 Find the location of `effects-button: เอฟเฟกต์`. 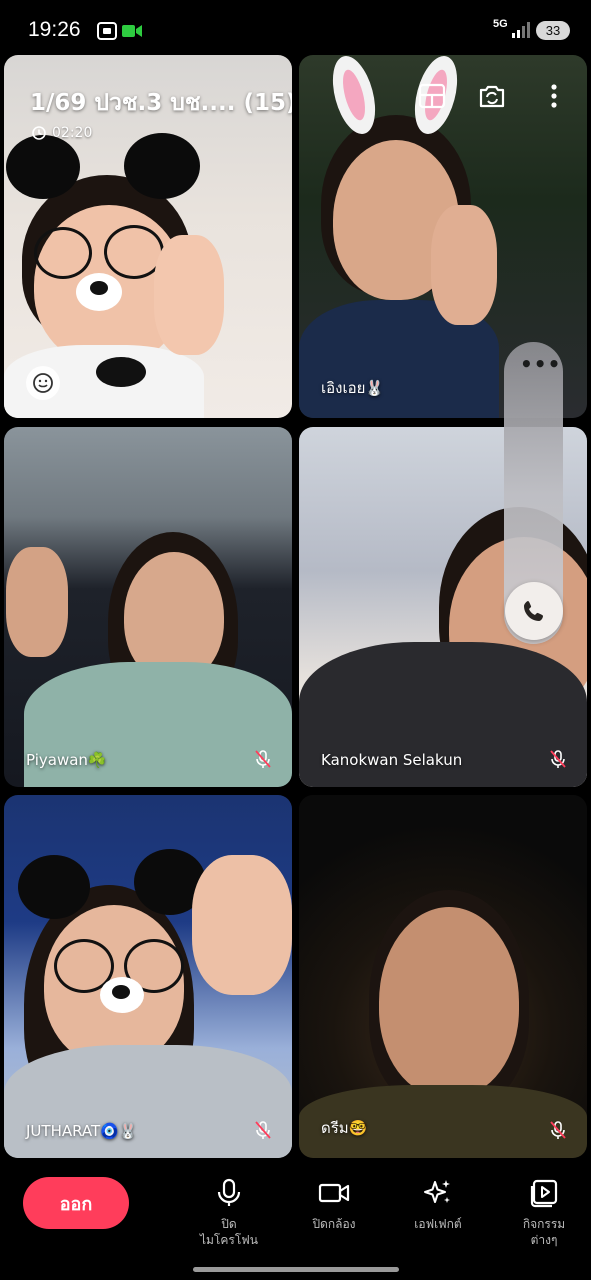

effects-button: เอฟเฟกต์ is located at coordinates (438, 1205).